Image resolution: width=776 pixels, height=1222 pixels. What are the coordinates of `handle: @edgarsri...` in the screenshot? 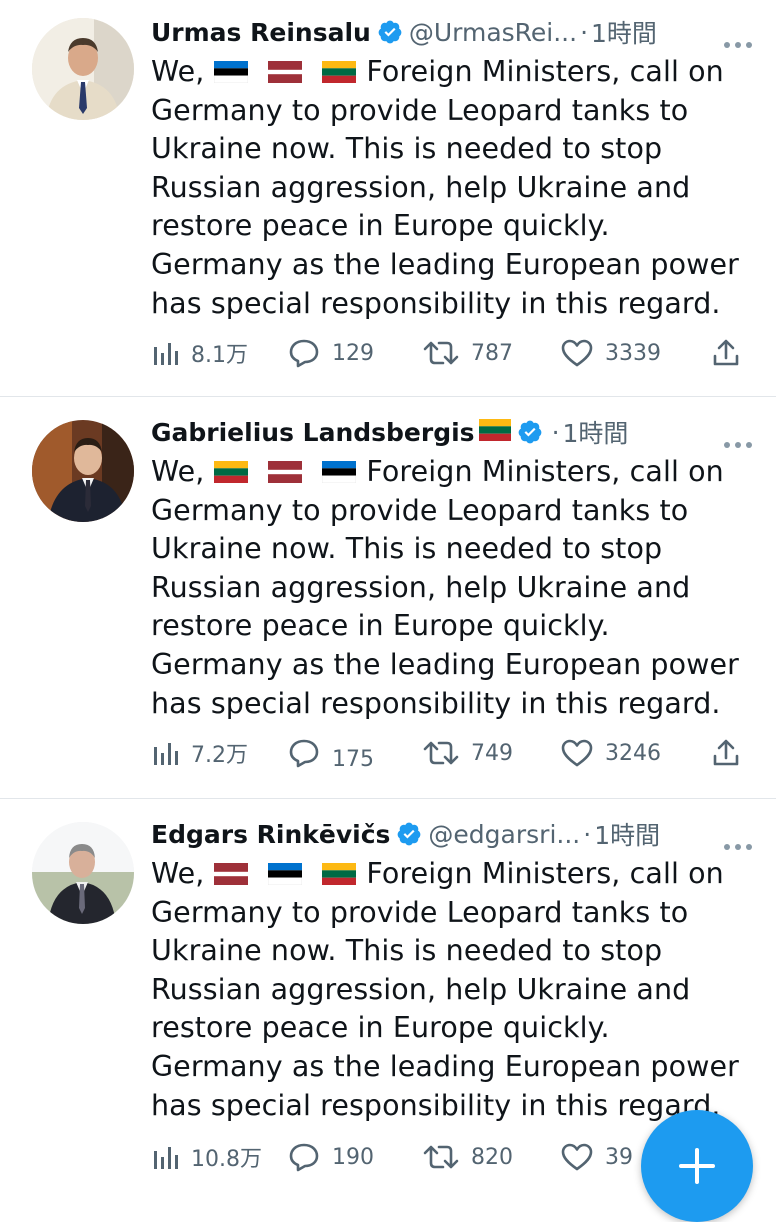 It's located at (504, 834).